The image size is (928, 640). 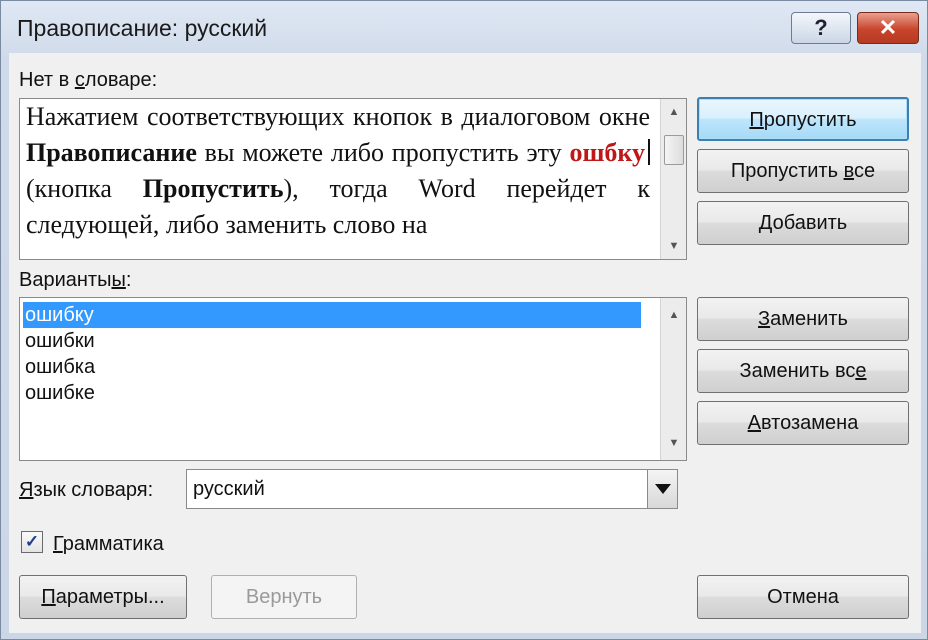 I want to click on dictionary-language-label: Язык словаря:, so click(x=86, y=490).